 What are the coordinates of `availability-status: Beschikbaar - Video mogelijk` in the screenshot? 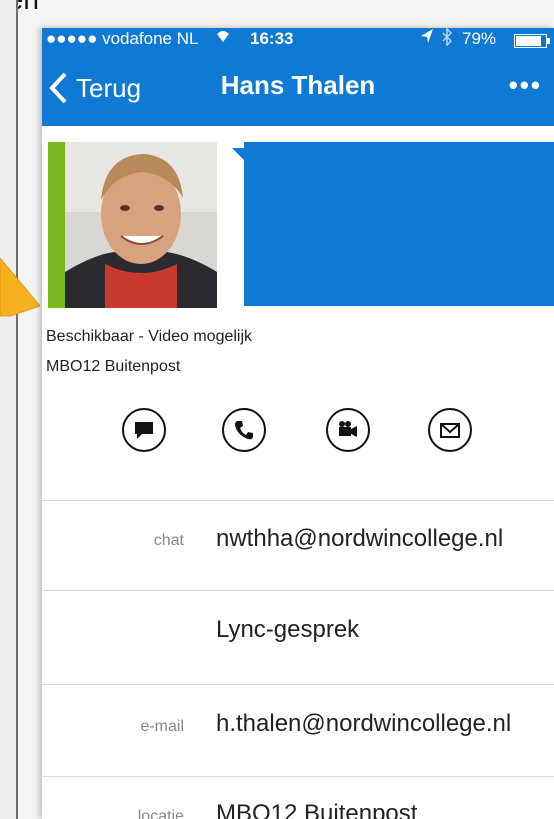 It's located at (149, 336).